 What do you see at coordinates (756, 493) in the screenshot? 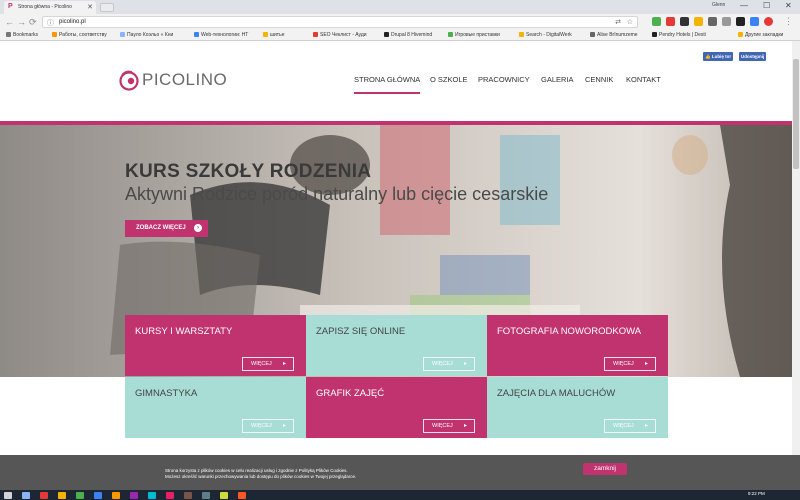
I see `taskbar-clock: 9:22 PM` at bounding box center [756, 493].